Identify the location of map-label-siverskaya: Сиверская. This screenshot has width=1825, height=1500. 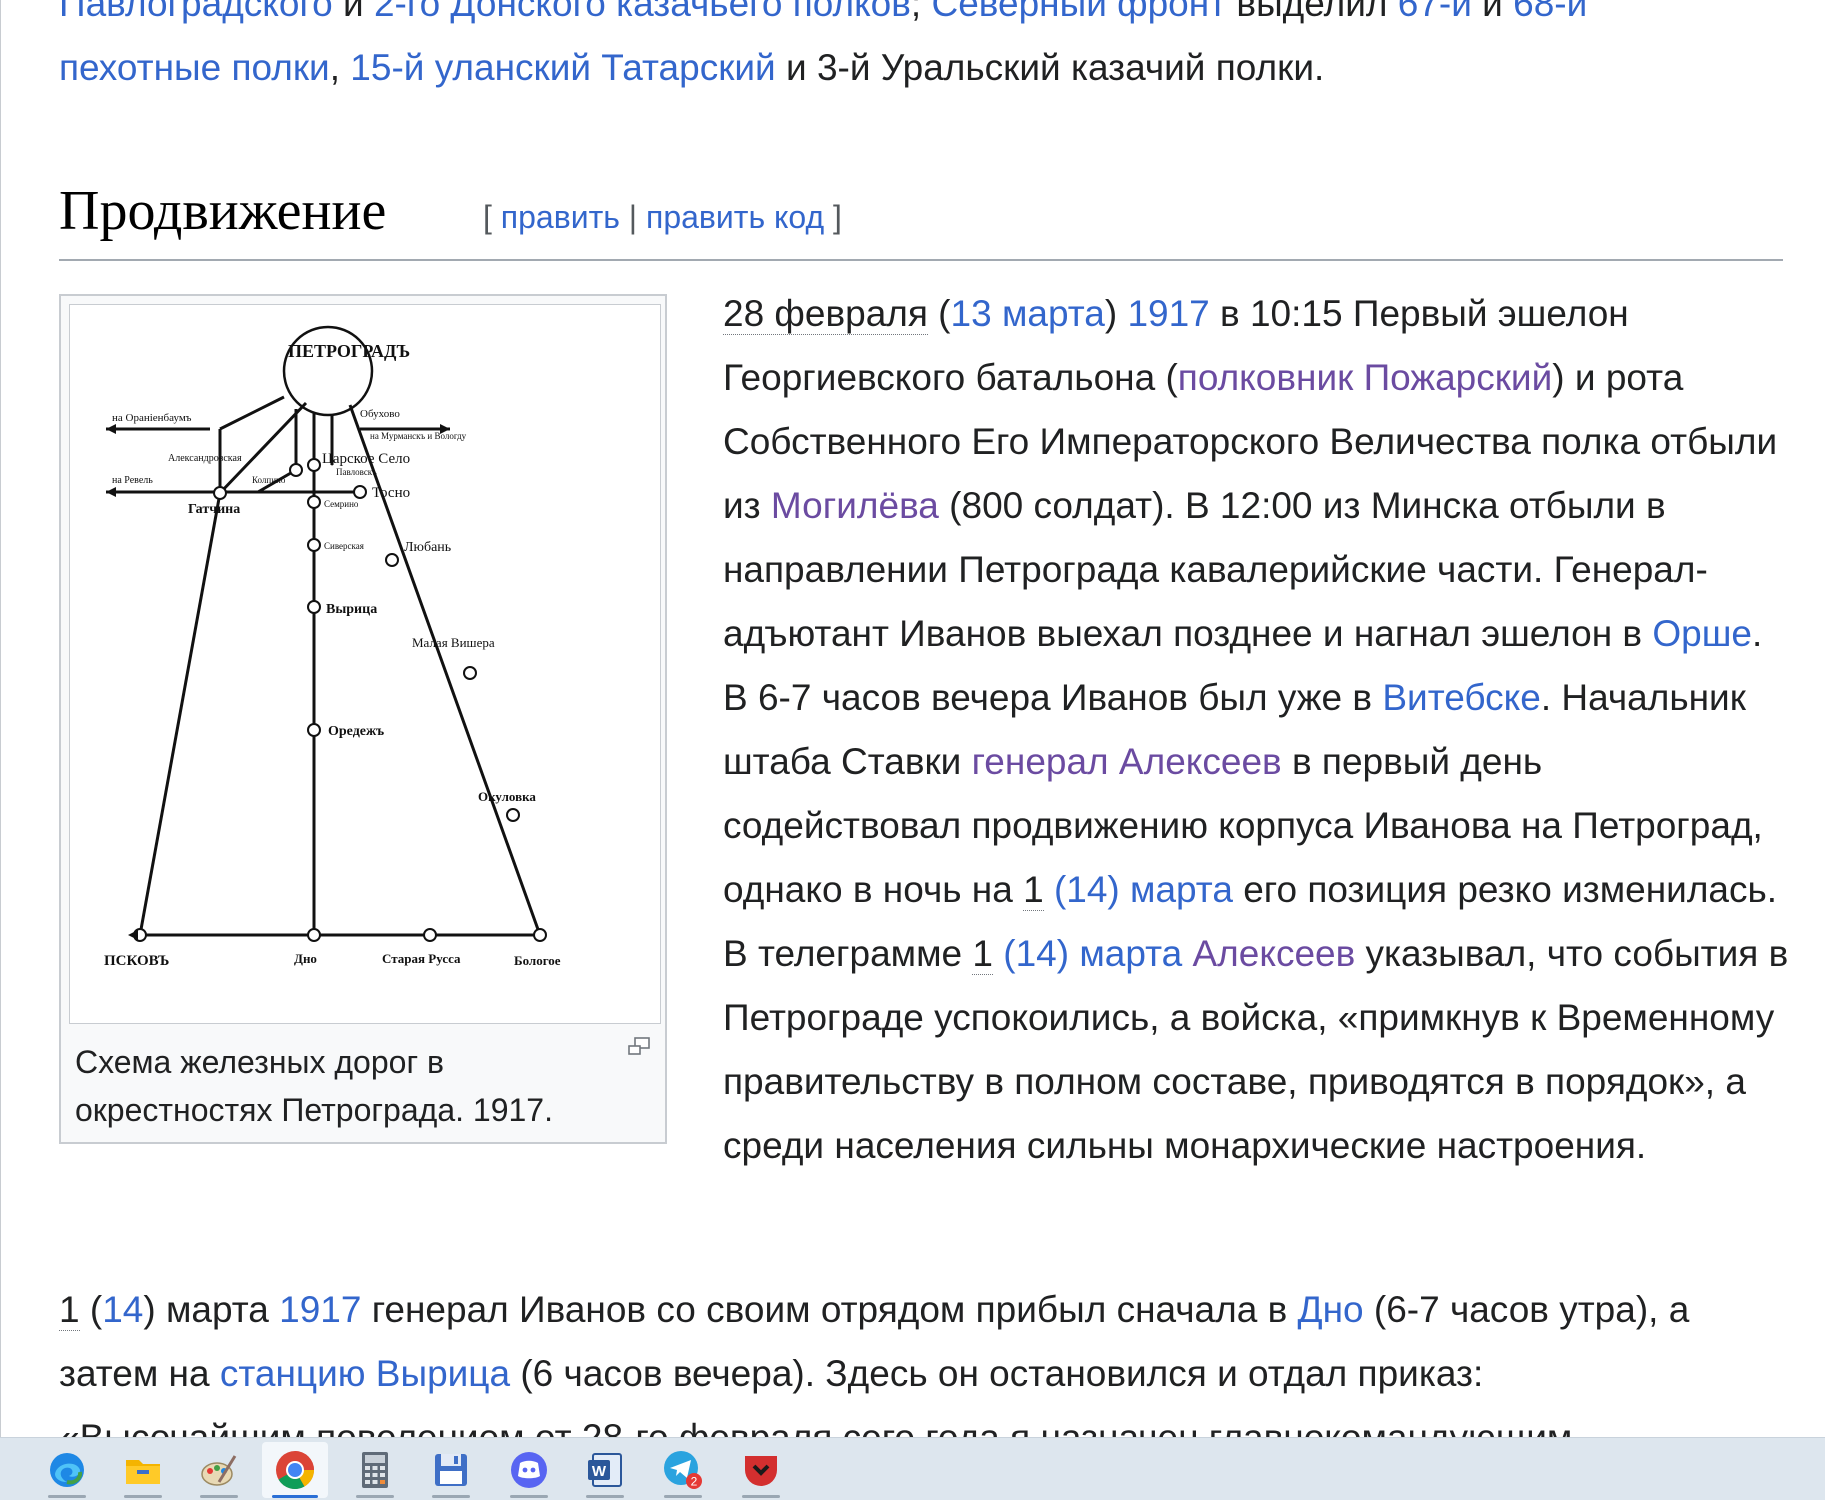
(344, 546).